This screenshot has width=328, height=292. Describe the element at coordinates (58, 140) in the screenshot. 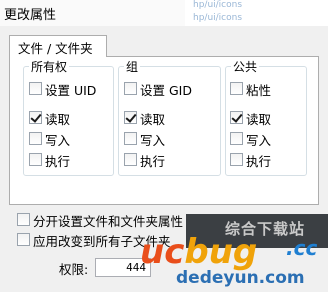

I see `owner-write-label: 写入` at that location.